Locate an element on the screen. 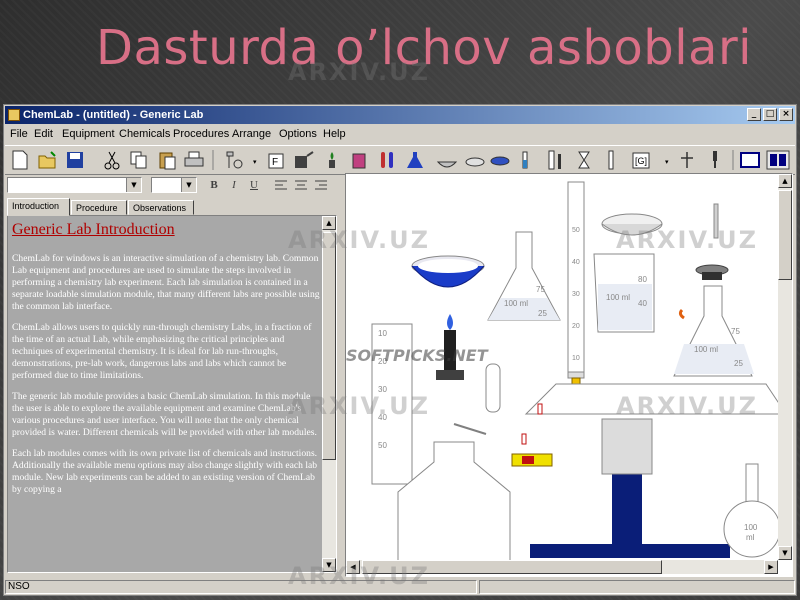 The height and width of the screenshot is (600, 800). cut-icon is located at coordinates (112, 160).